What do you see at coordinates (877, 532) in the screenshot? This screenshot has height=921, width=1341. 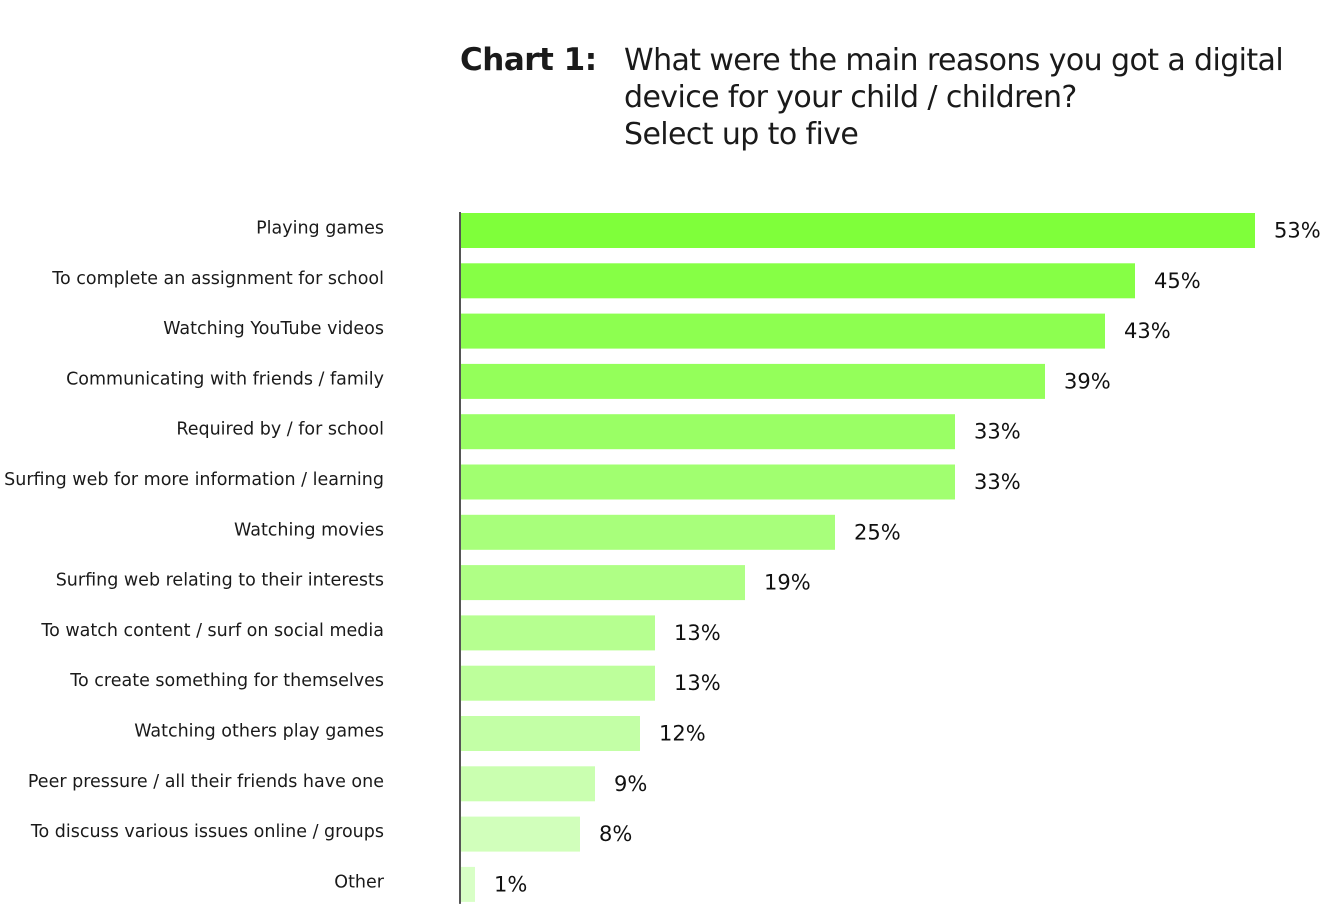 I see `value-label: 25%` at bounding box center [877, 532].